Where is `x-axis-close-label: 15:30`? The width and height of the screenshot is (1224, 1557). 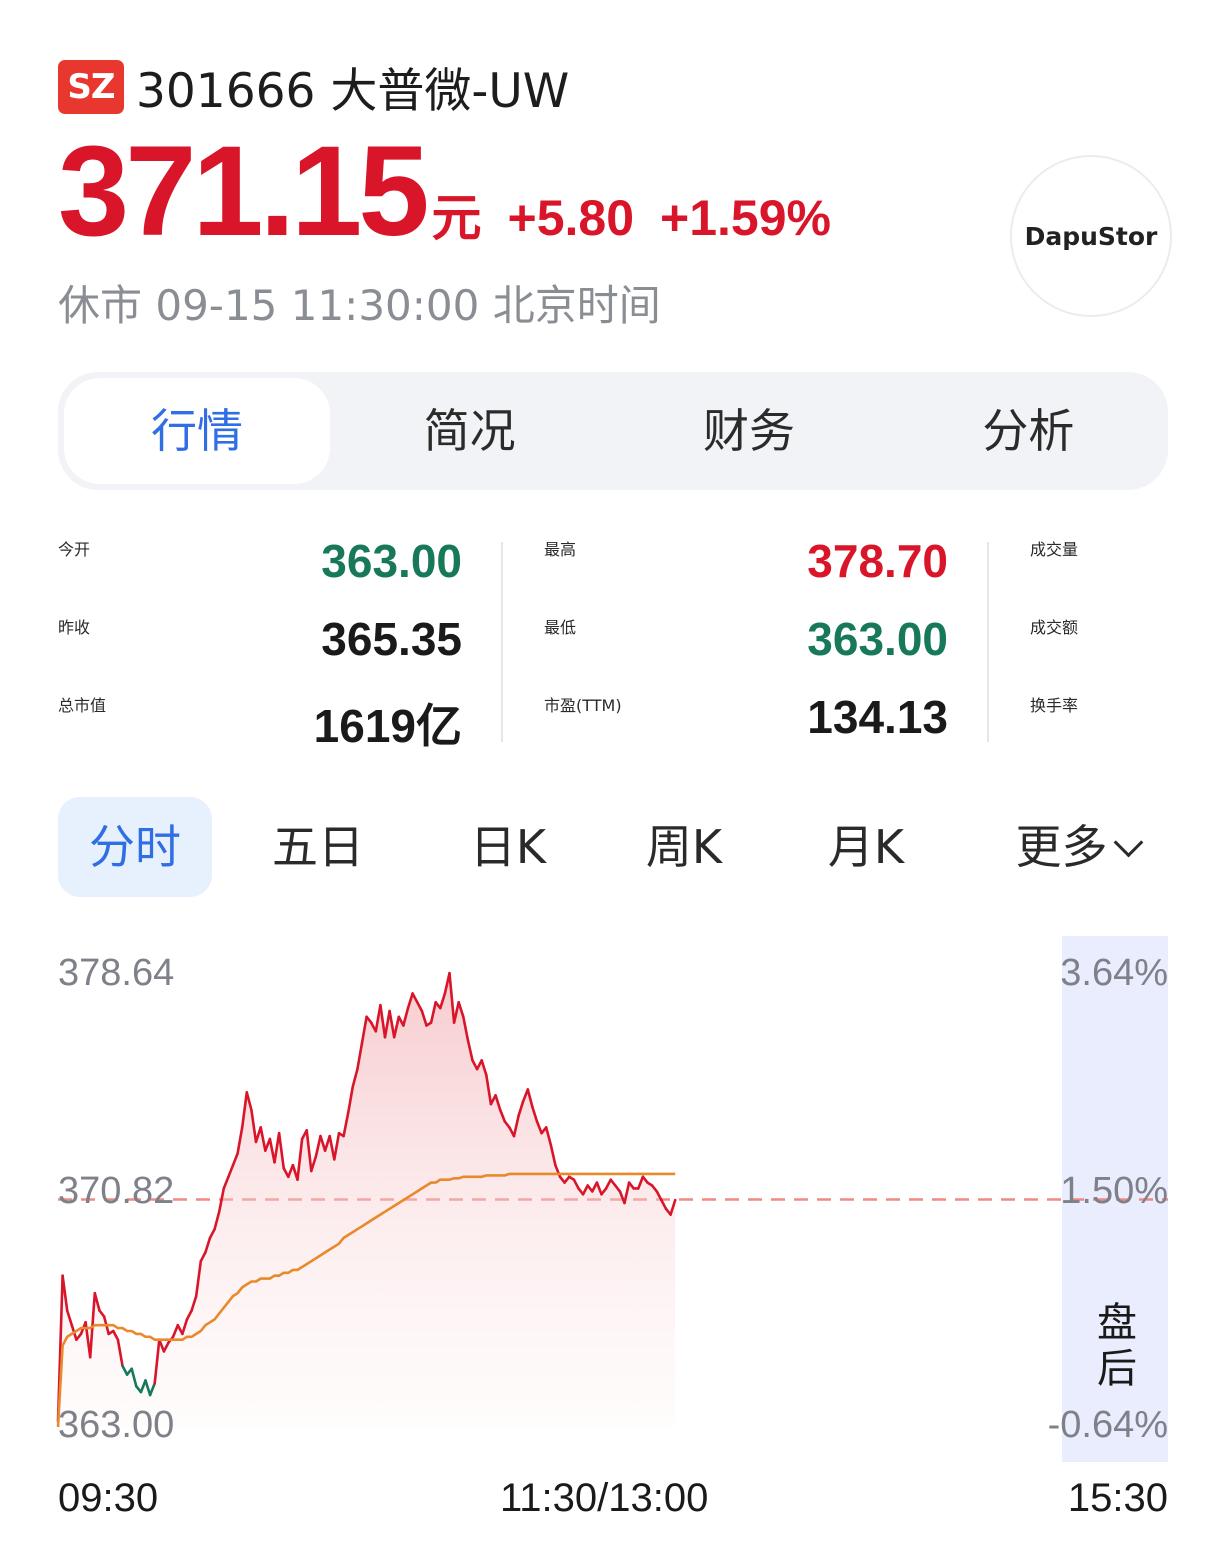
x-axis-close-label: 15:30 is located at coordinates (1117, 1498).